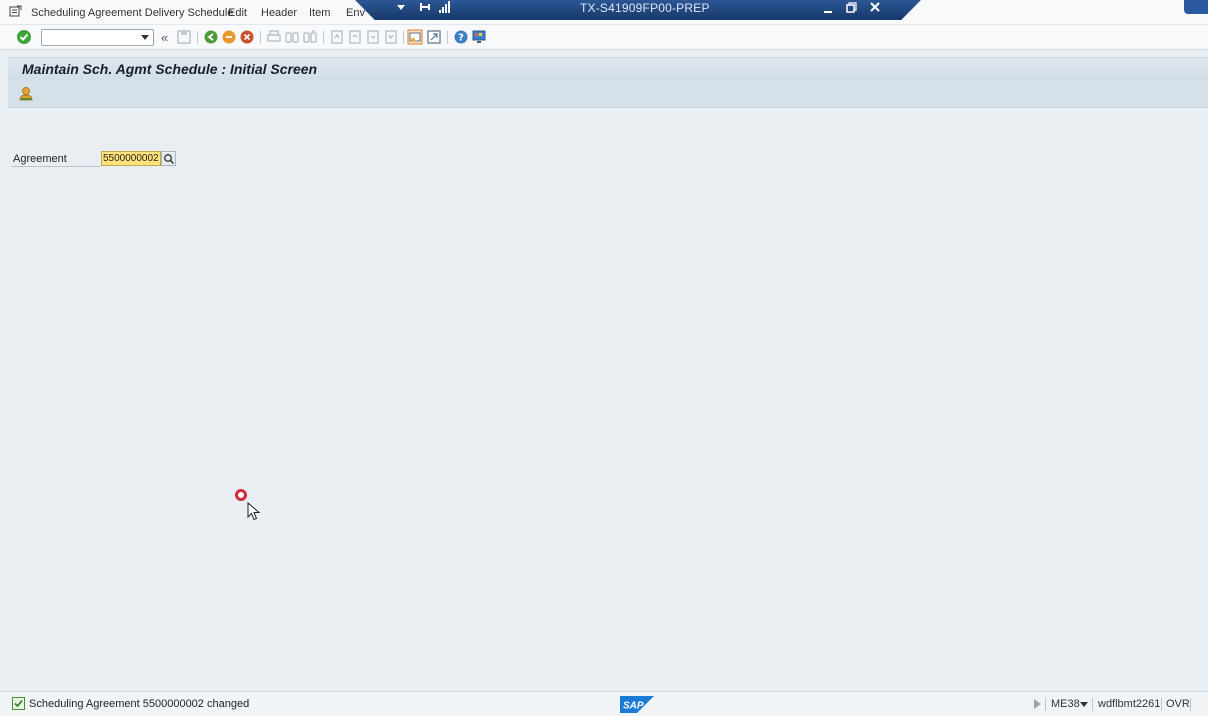 Image resolution: width=1208 pixels, height=716 pixels. I want to click on help-icon: ?, so click(461, 37).